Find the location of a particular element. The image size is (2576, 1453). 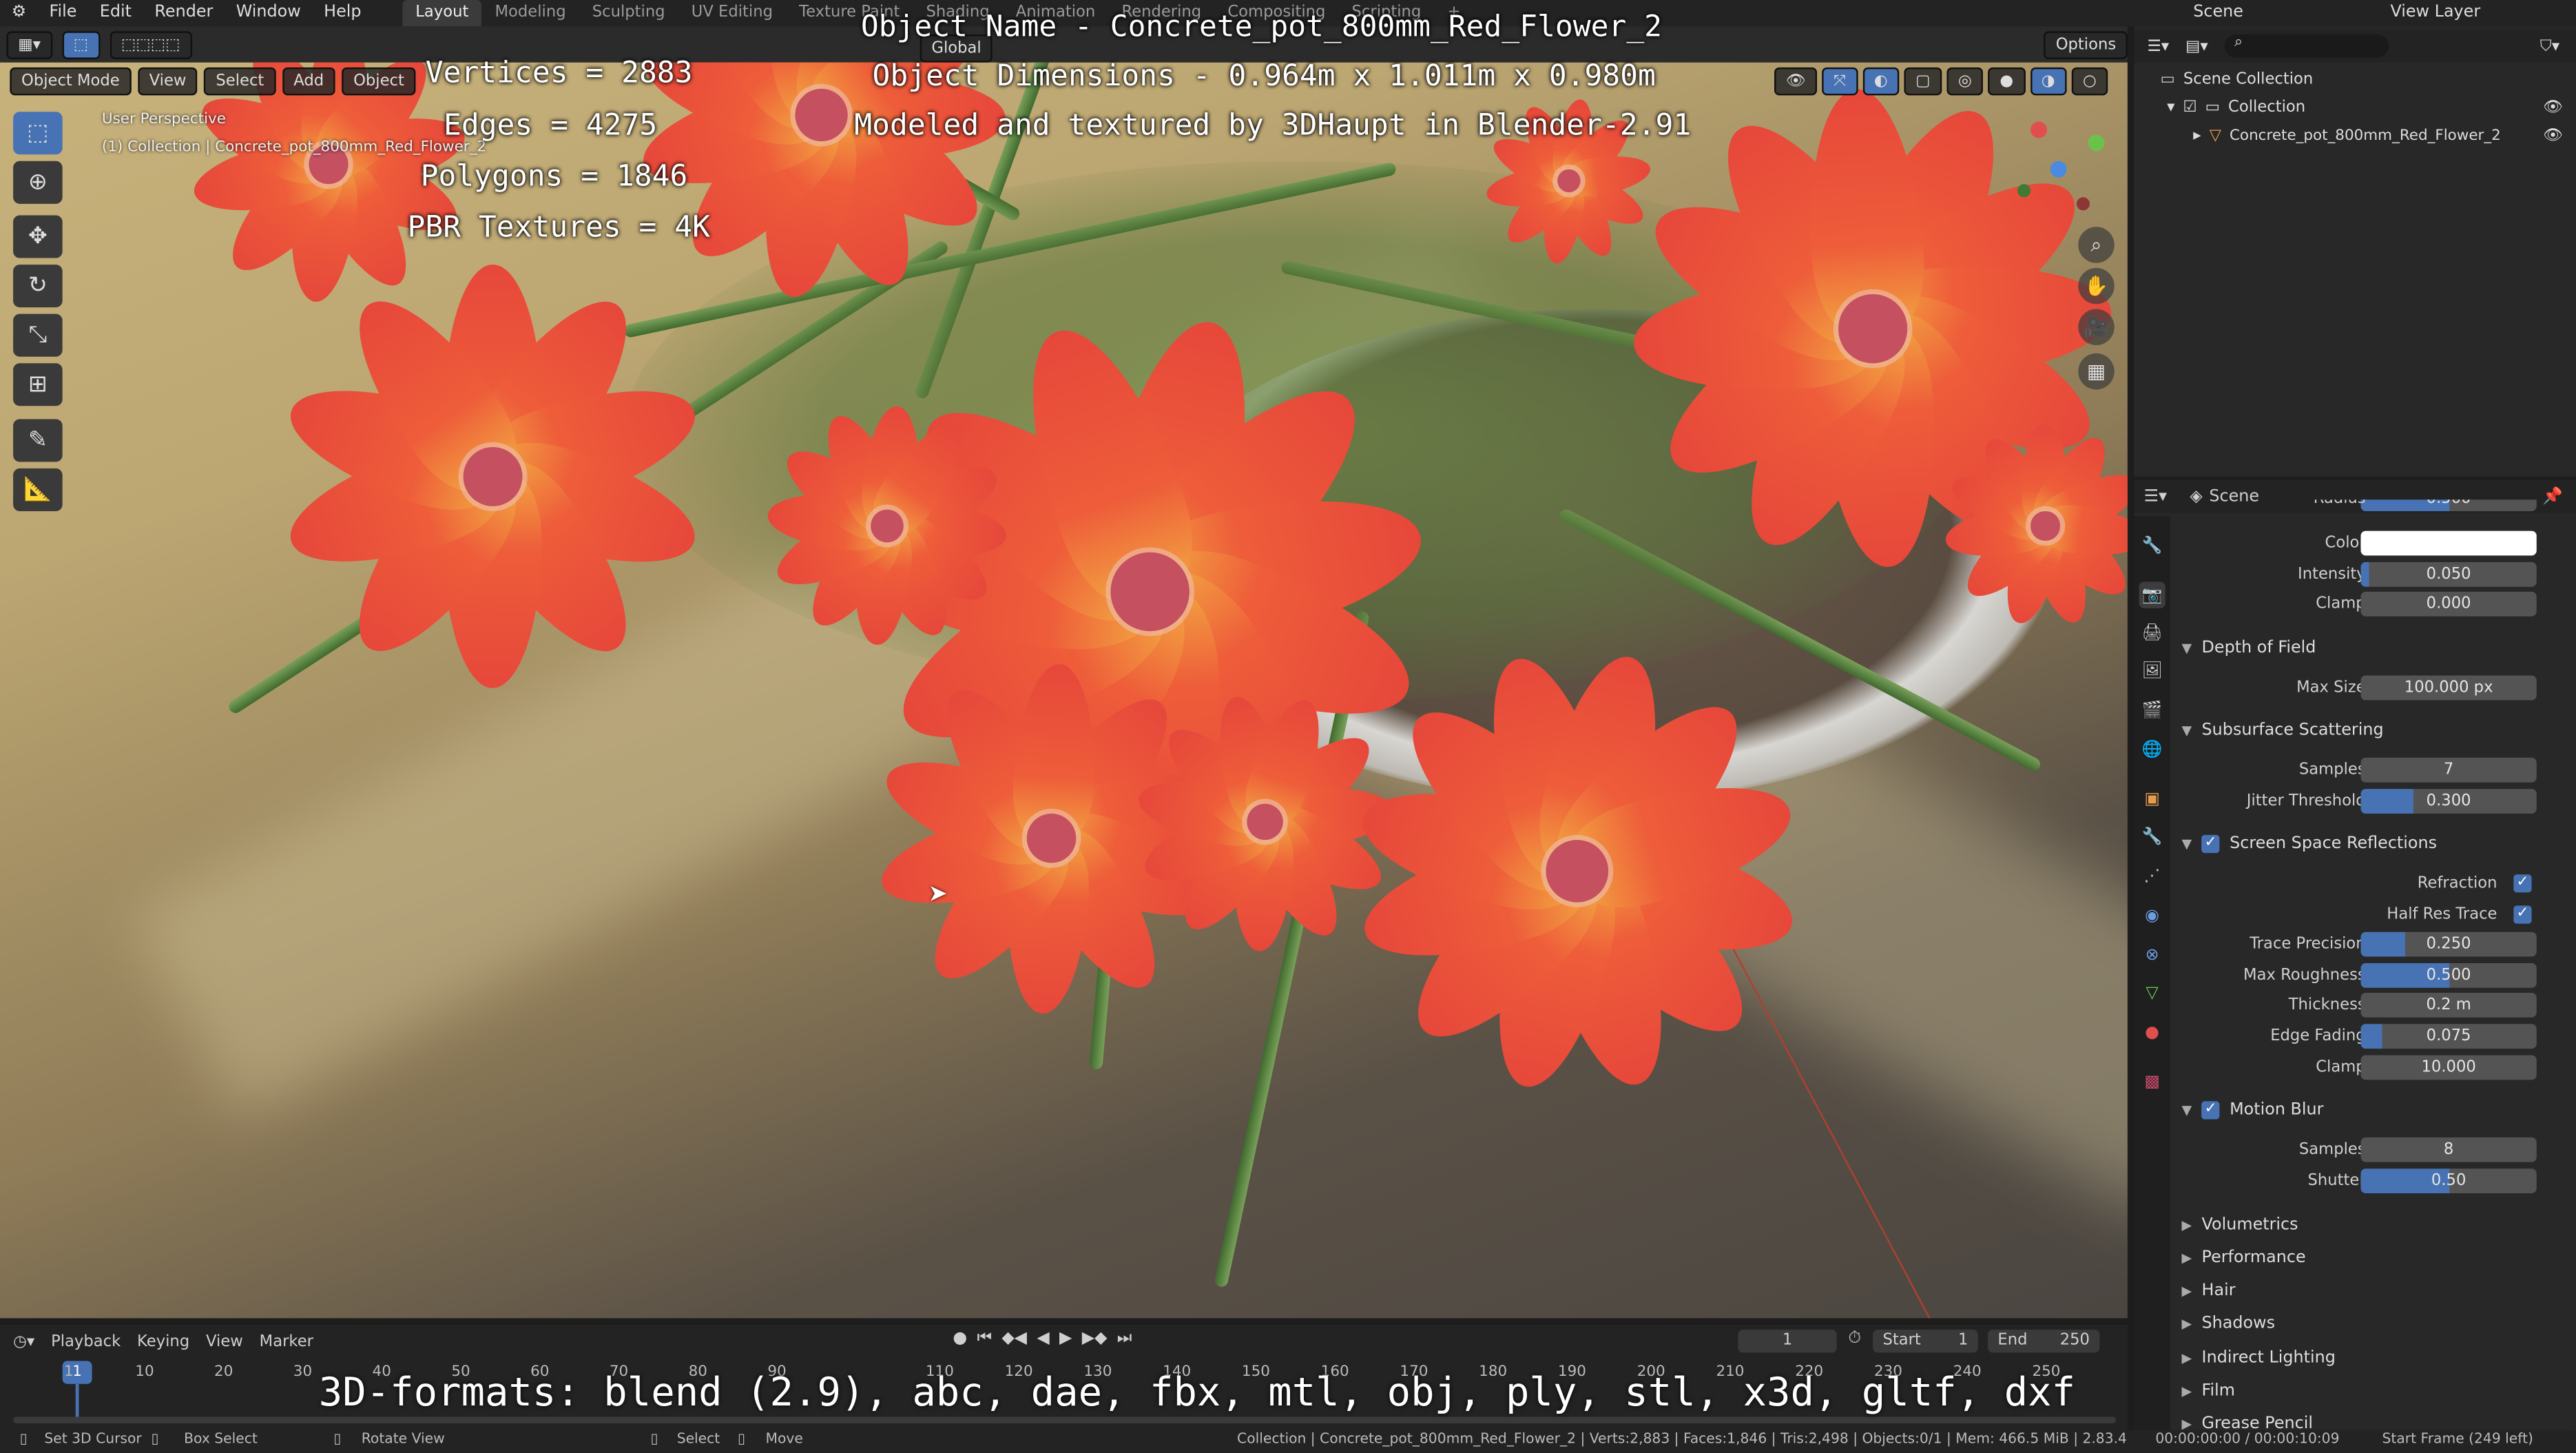

overlay-icon: ◐ is located at coordinates (1881, 81).